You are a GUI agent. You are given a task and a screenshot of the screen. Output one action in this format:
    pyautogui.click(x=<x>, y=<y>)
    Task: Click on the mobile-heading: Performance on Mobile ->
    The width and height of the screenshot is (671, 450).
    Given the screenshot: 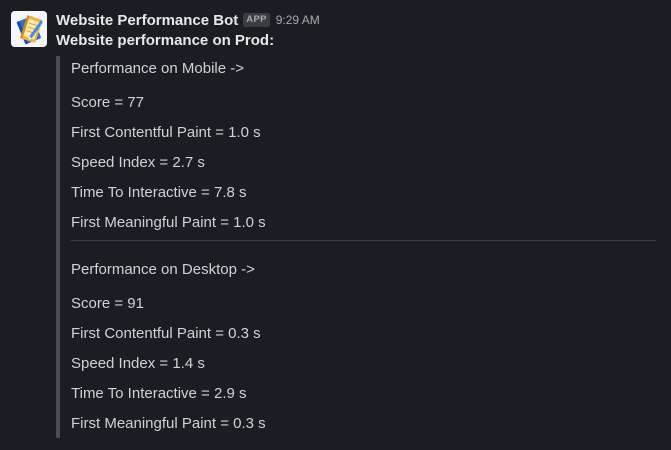 What is the action you would take?
    pyautogui.click(x=157, y=68)
    